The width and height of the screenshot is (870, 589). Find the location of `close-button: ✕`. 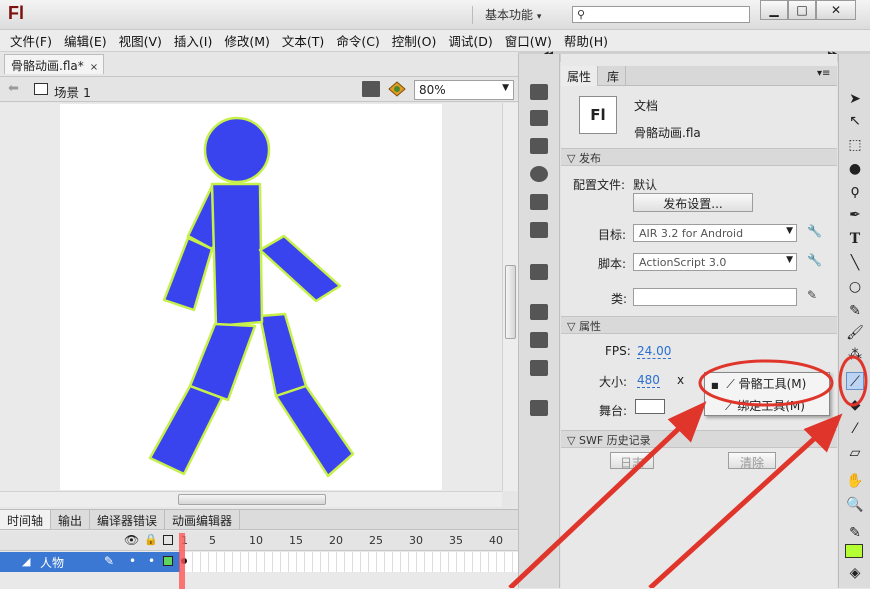

close-button: ✕ is located at coordinates (836, 10).